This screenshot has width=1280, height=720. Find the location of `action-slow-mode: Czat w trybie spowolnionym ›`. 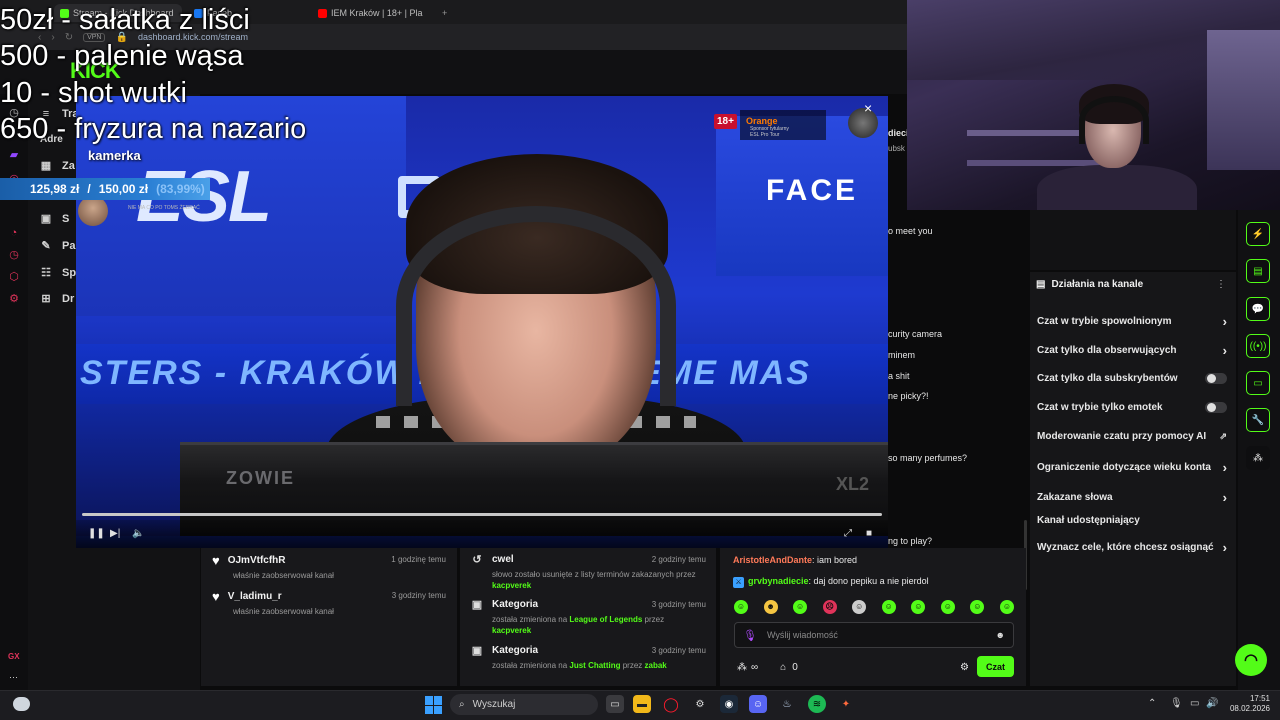

action-slow-mode: Czat w trybie spowolnionym › is located at coordinates (1132, 321).